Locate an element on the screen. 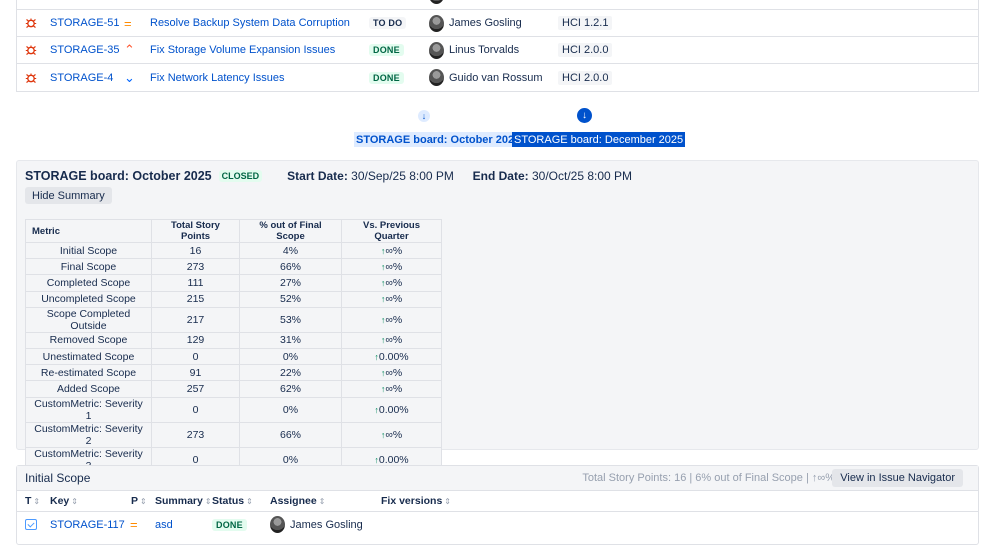 The height and width of the screenshot is (545, 999). table-row: STORAGE-117 = asd DONE James Gosling is located at coordinates (497, 524).